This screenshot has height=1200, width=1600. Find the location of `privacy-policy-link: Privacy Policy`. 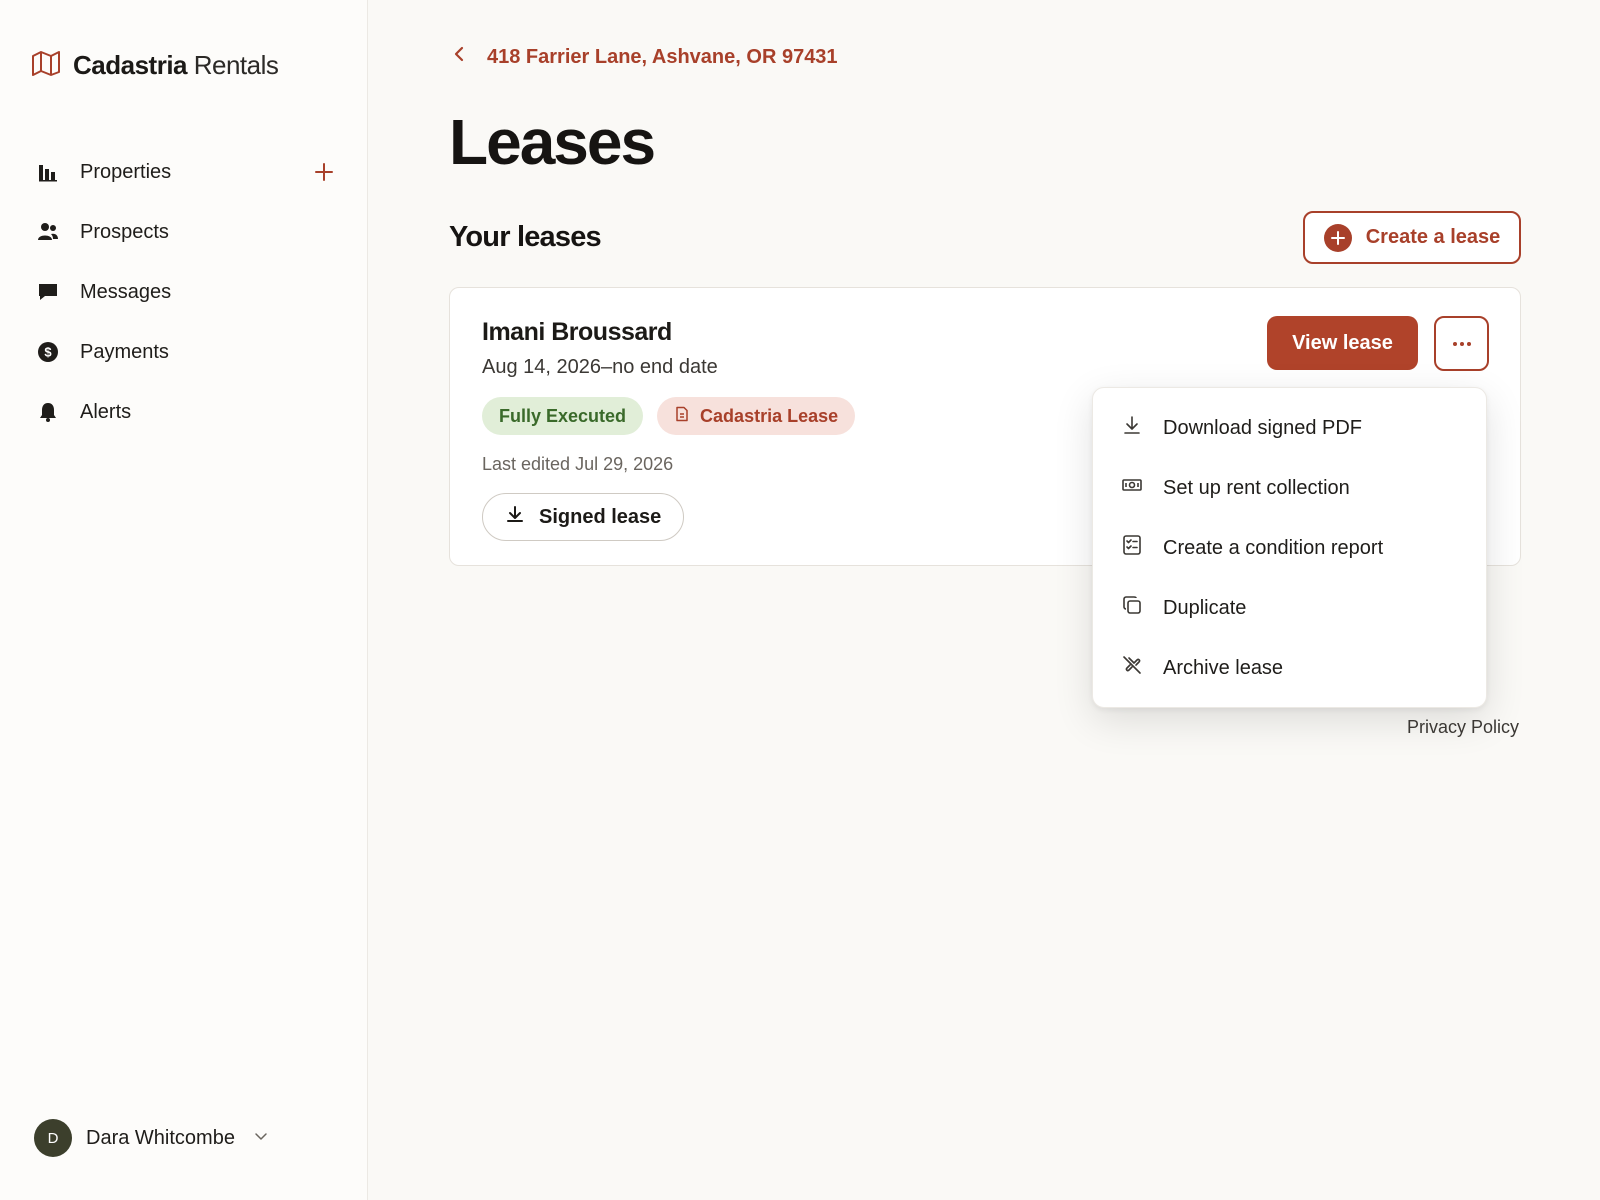

privacy-policy-link: Privacy Policy is located at coordinates (1463, 727).